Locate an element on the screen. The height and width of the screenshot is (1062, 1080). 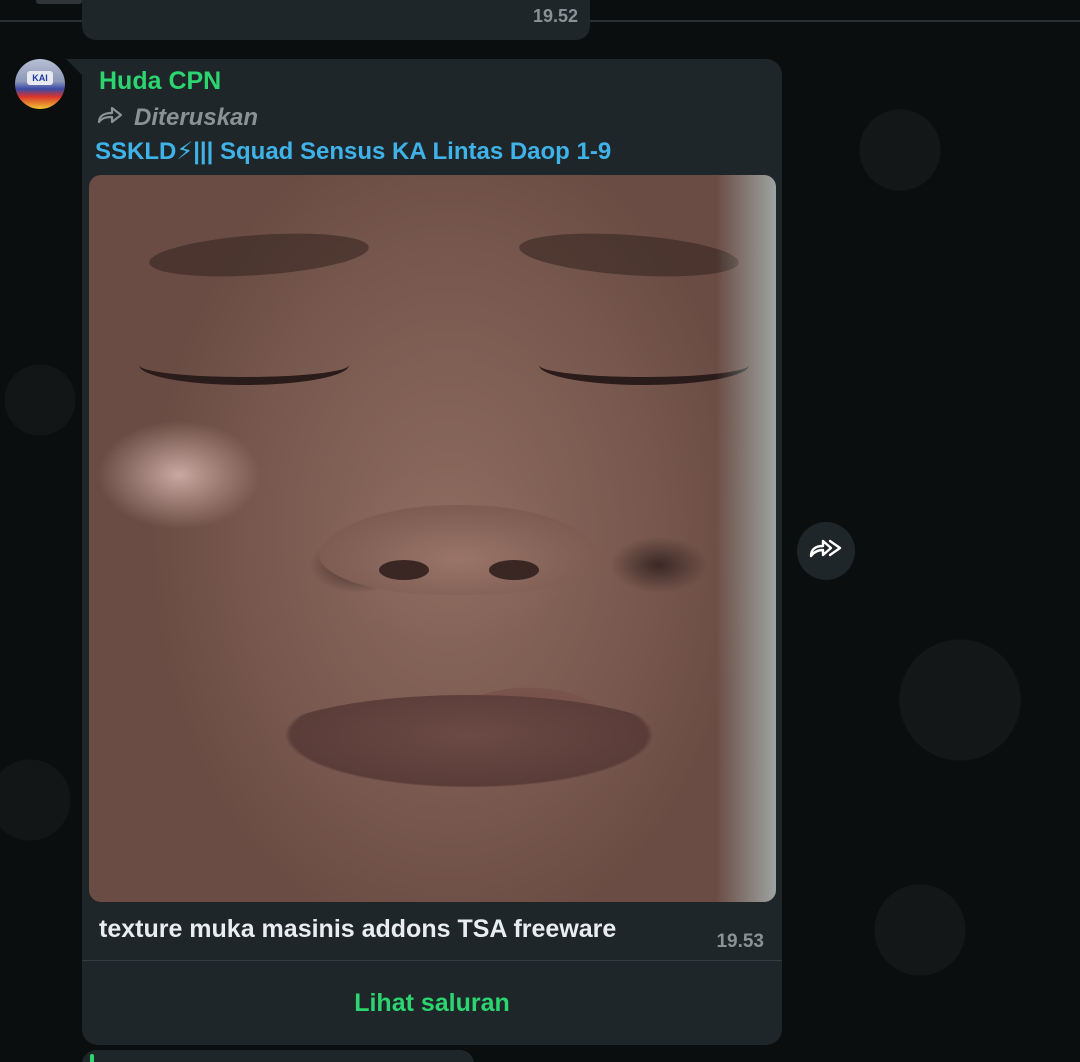
top-tab is located at coordinates (59, 2).